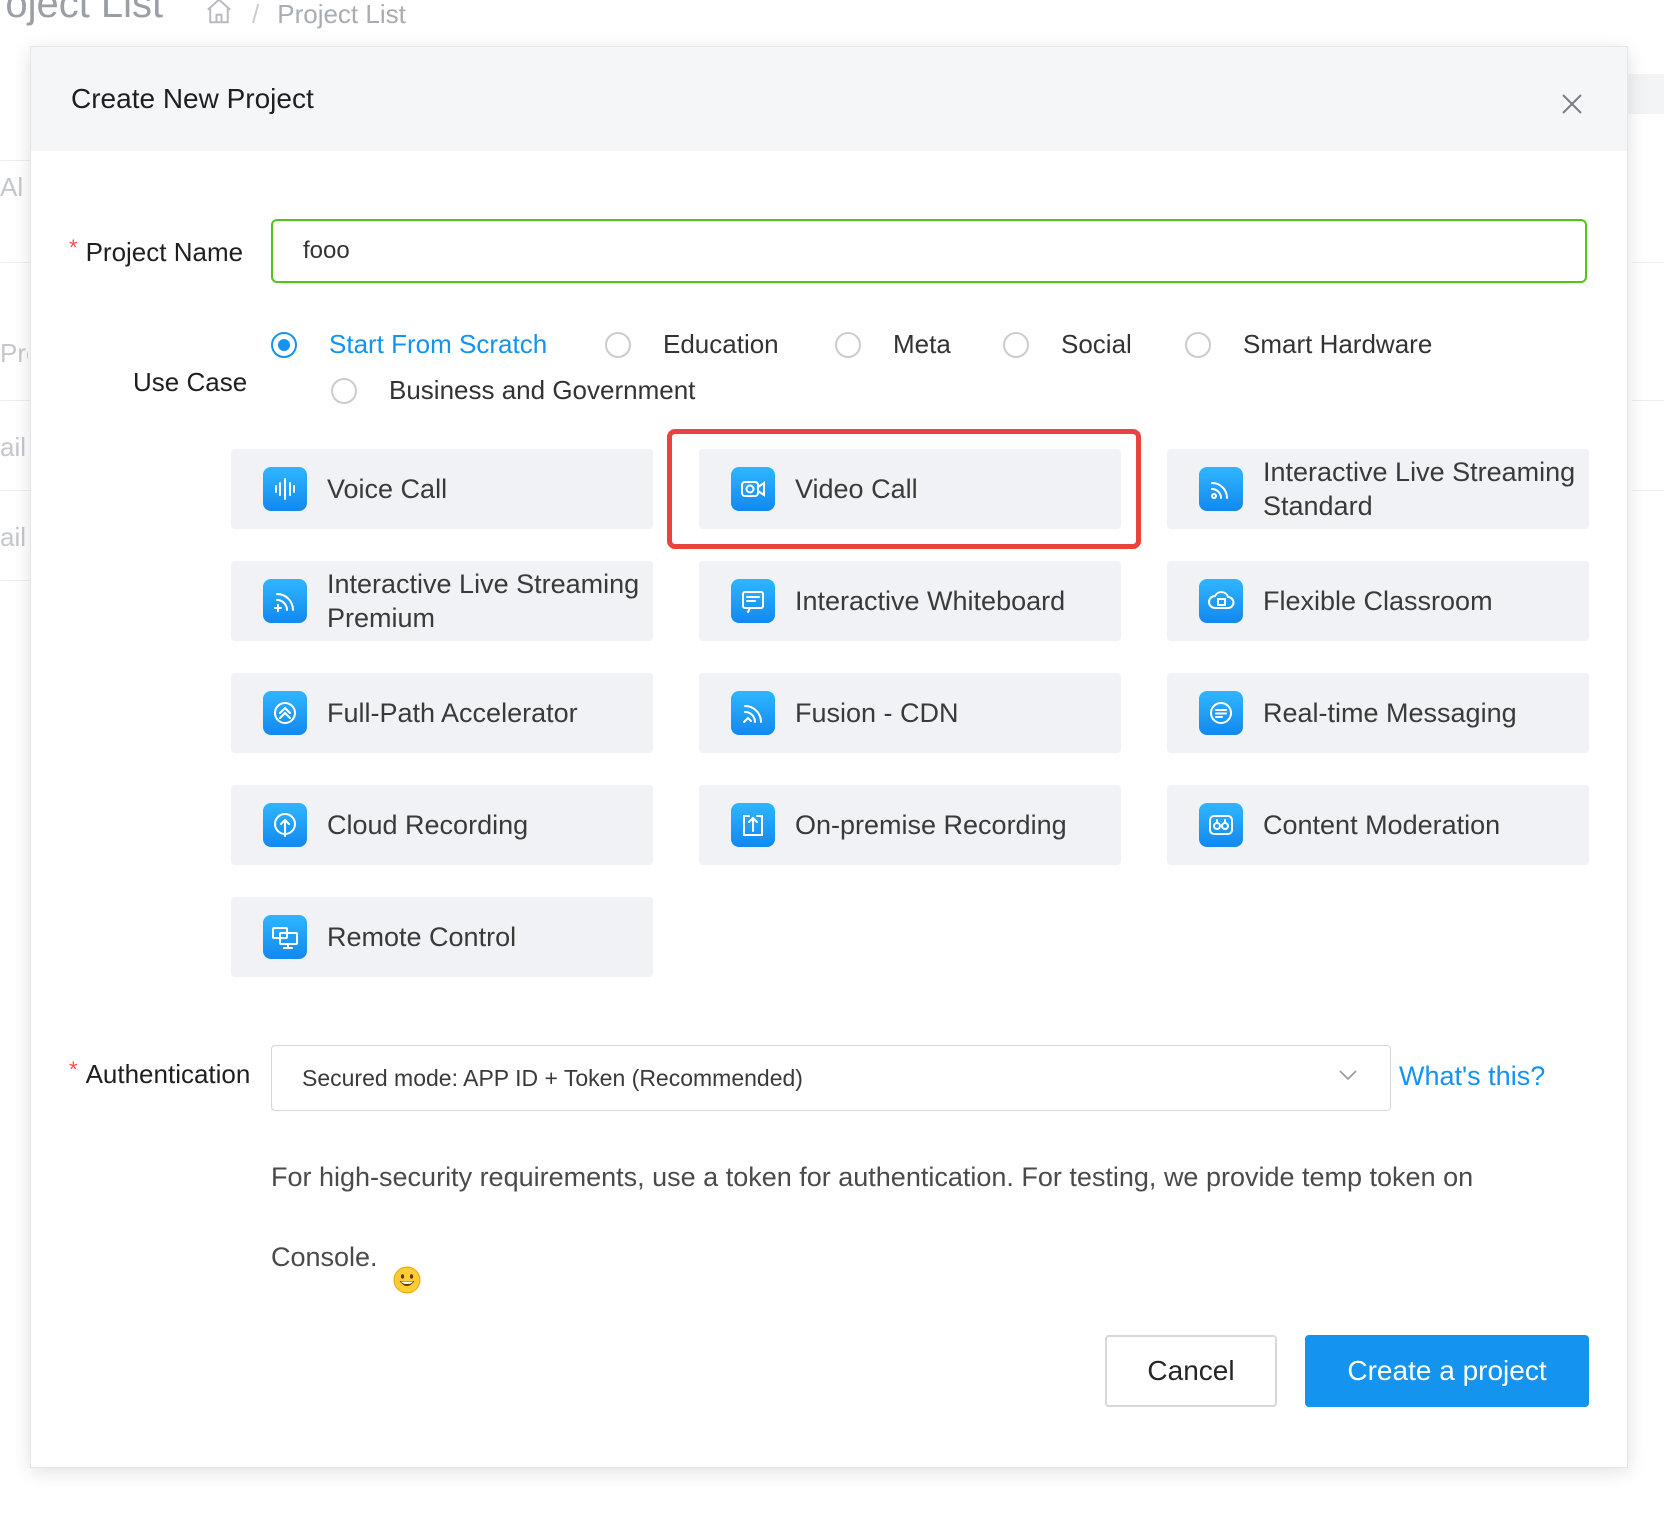 The image size is (1664, 1522). I want to click on grinning-emoji-icon, so click(407, 1269).